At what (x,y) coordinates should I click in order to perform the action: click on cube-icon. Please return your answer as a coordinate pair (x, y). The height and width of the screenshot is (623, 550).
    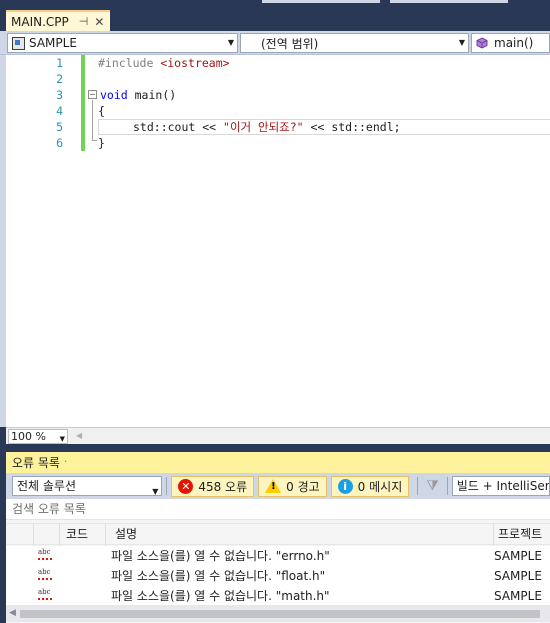
    Looking at the image, I should click on (482, 43).